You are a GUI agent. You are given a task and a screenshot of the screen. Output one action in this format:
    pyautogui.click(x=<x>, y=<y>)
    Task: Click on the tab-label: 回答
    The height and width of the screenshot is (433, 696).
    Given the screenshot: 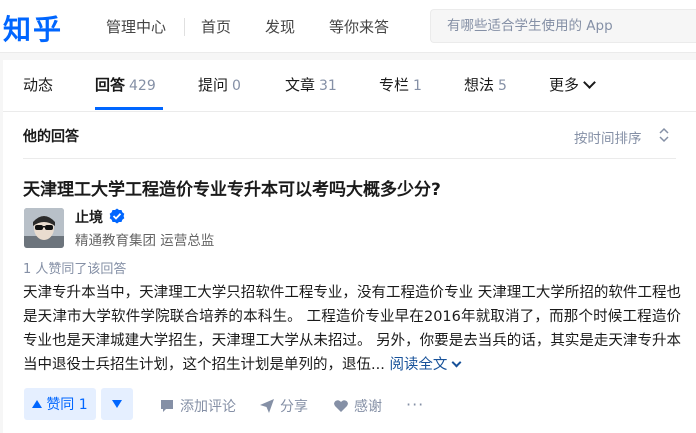 What is the action you would take?
    pyautogui.click(x=110, y=85)
    